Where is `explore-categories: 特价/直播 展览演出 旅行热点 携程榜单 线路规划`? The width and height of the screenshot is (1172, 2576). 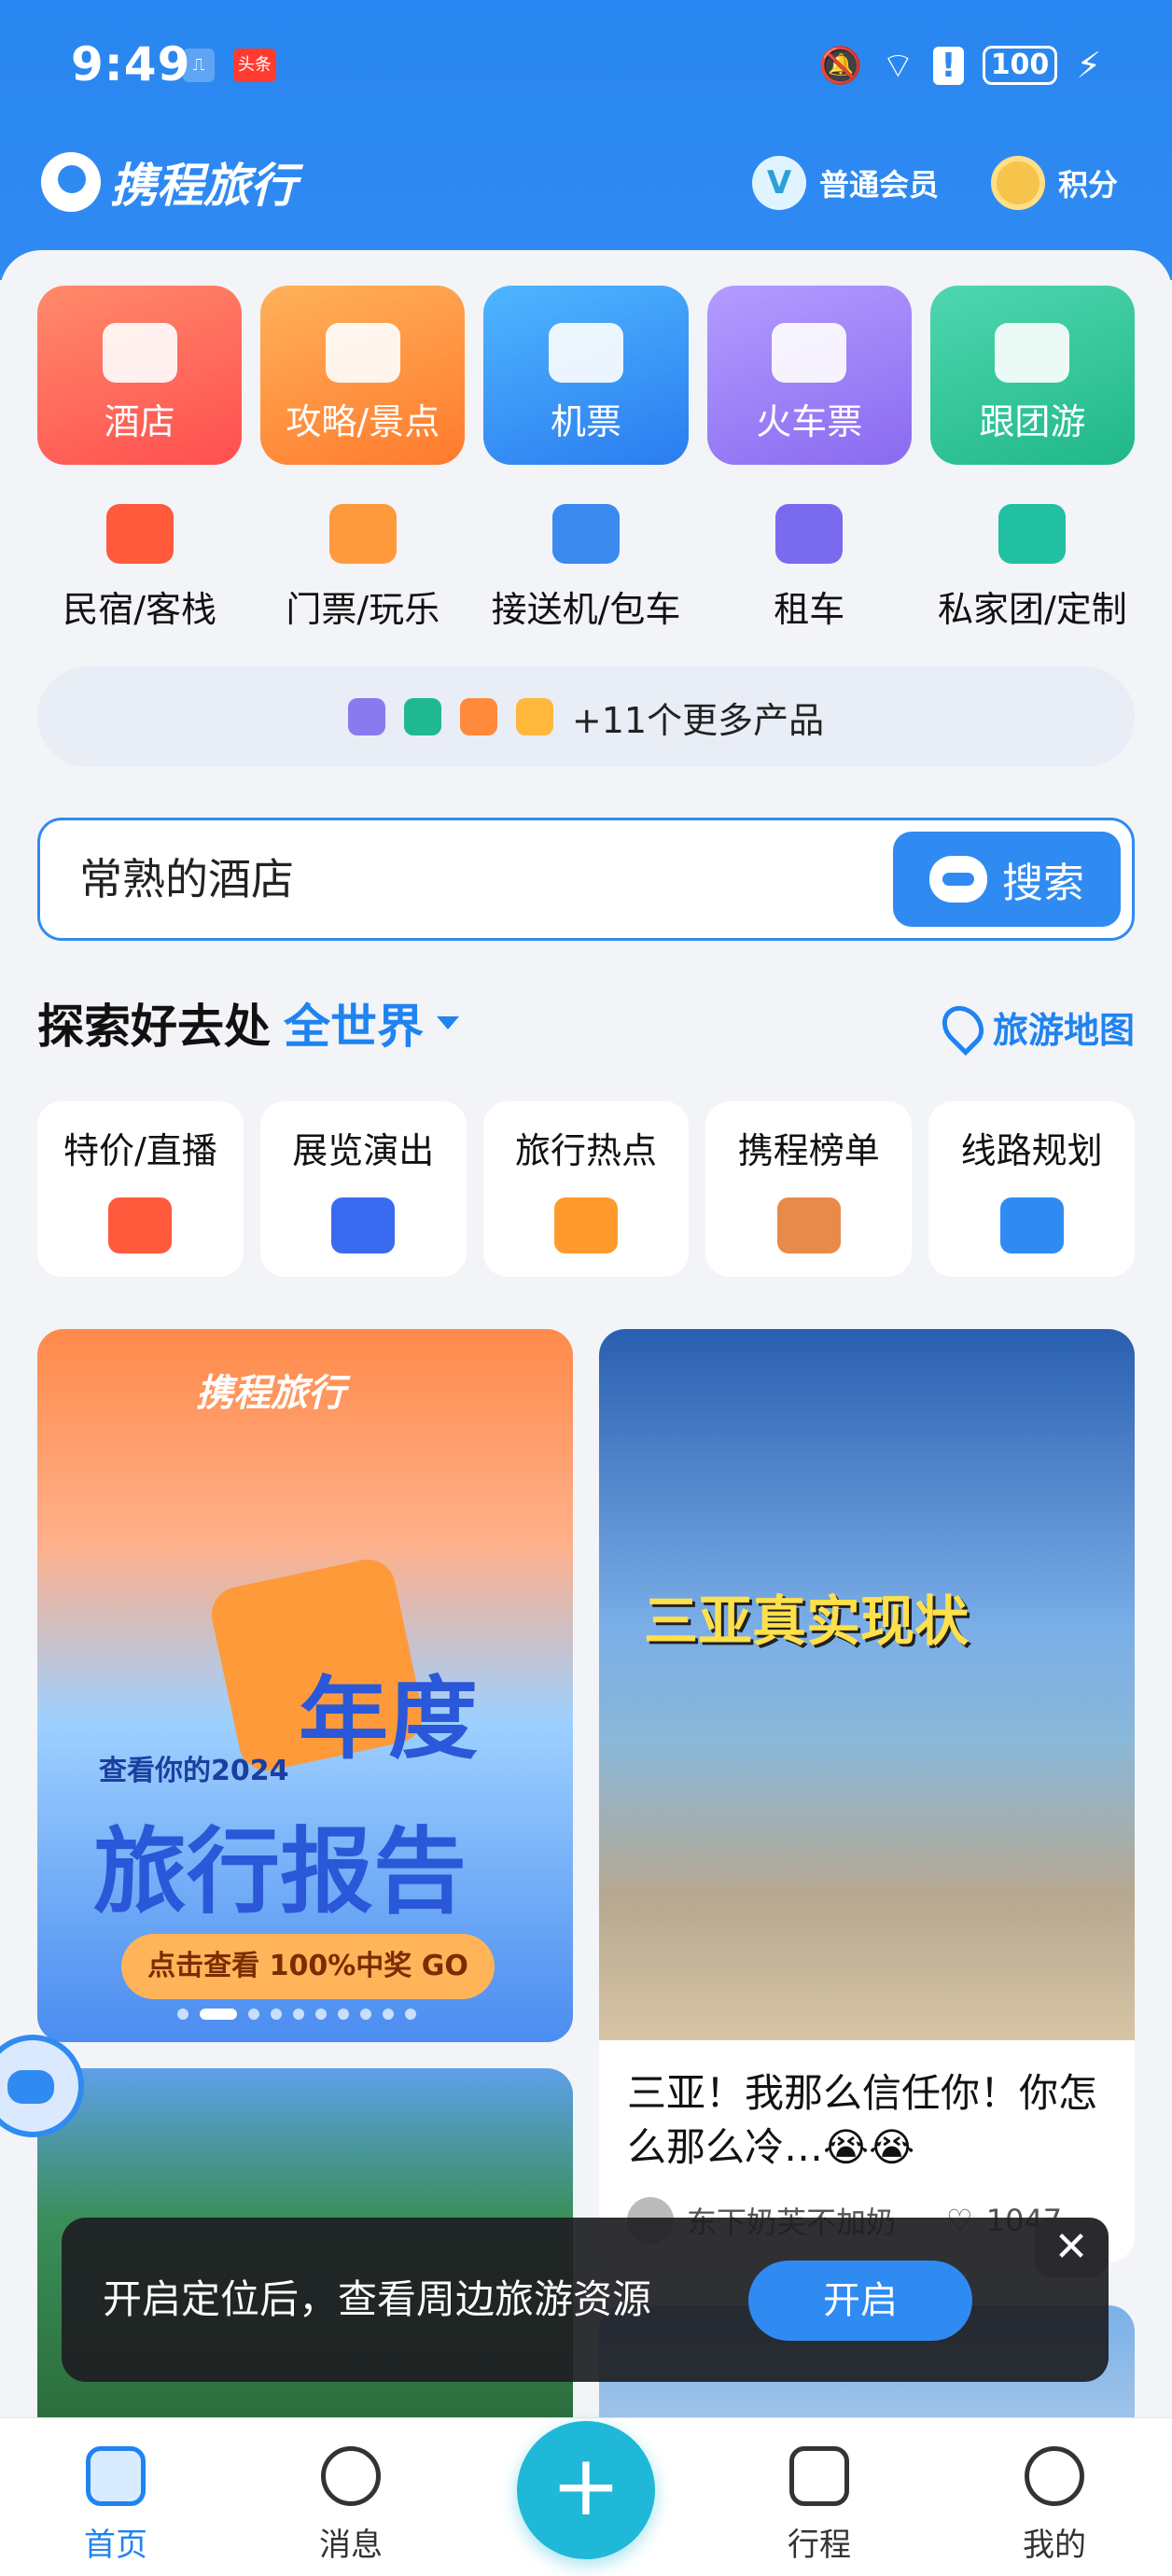
explore-categories: 特价/直播 展览演出 旅行热点 携程榜单 线路规划 is located at coordinates (586, 1189).